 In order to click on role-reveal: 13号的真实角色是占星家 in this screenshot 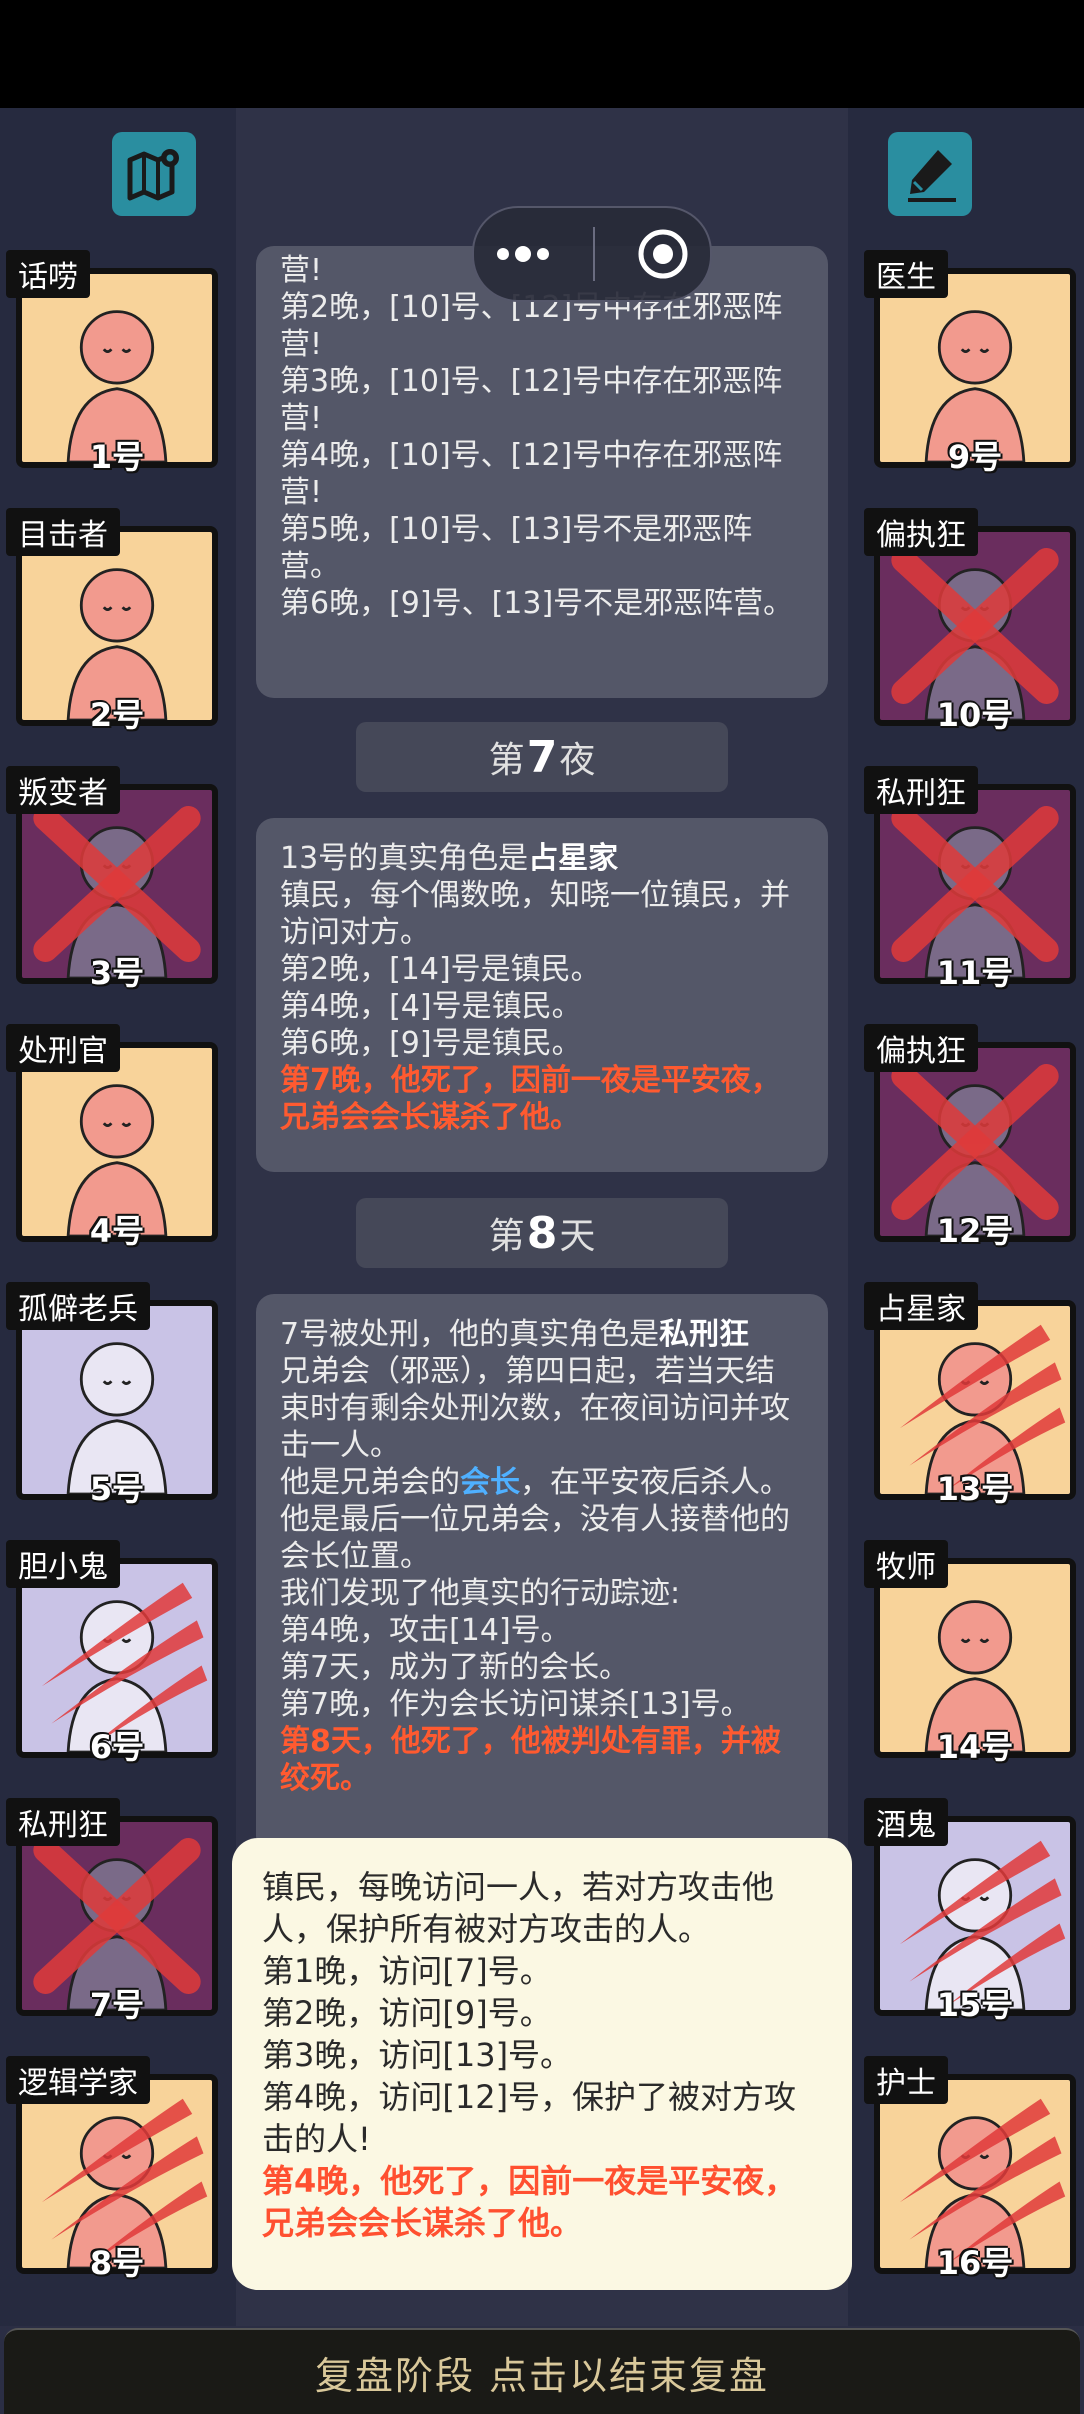, I will do `click(542, 858)`.